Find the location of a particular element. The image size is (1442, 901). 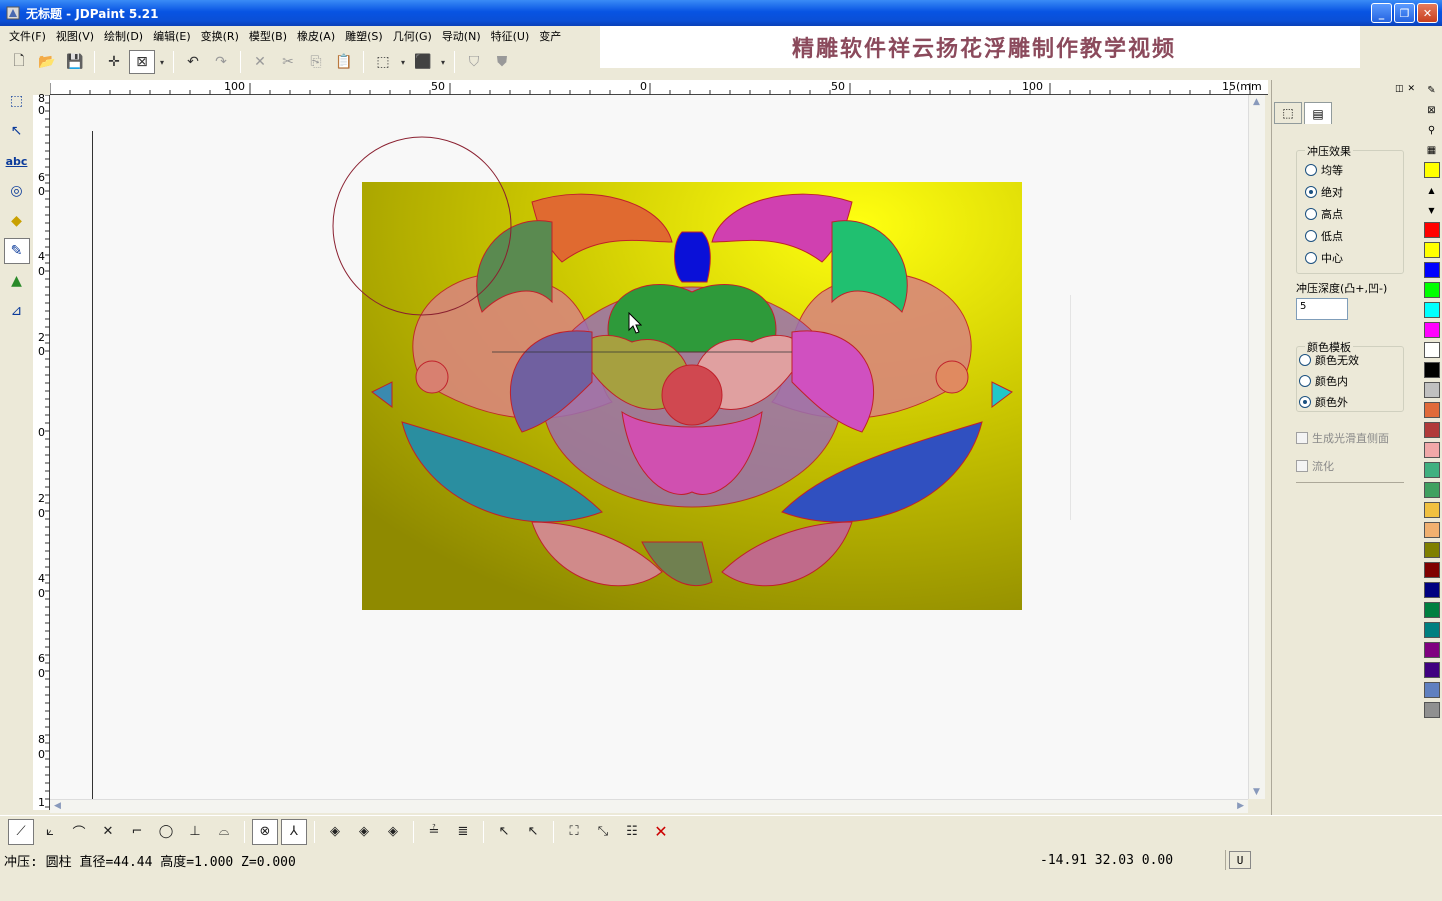

line-tool-icon: ⟋ is located at coordinates (21, 831).